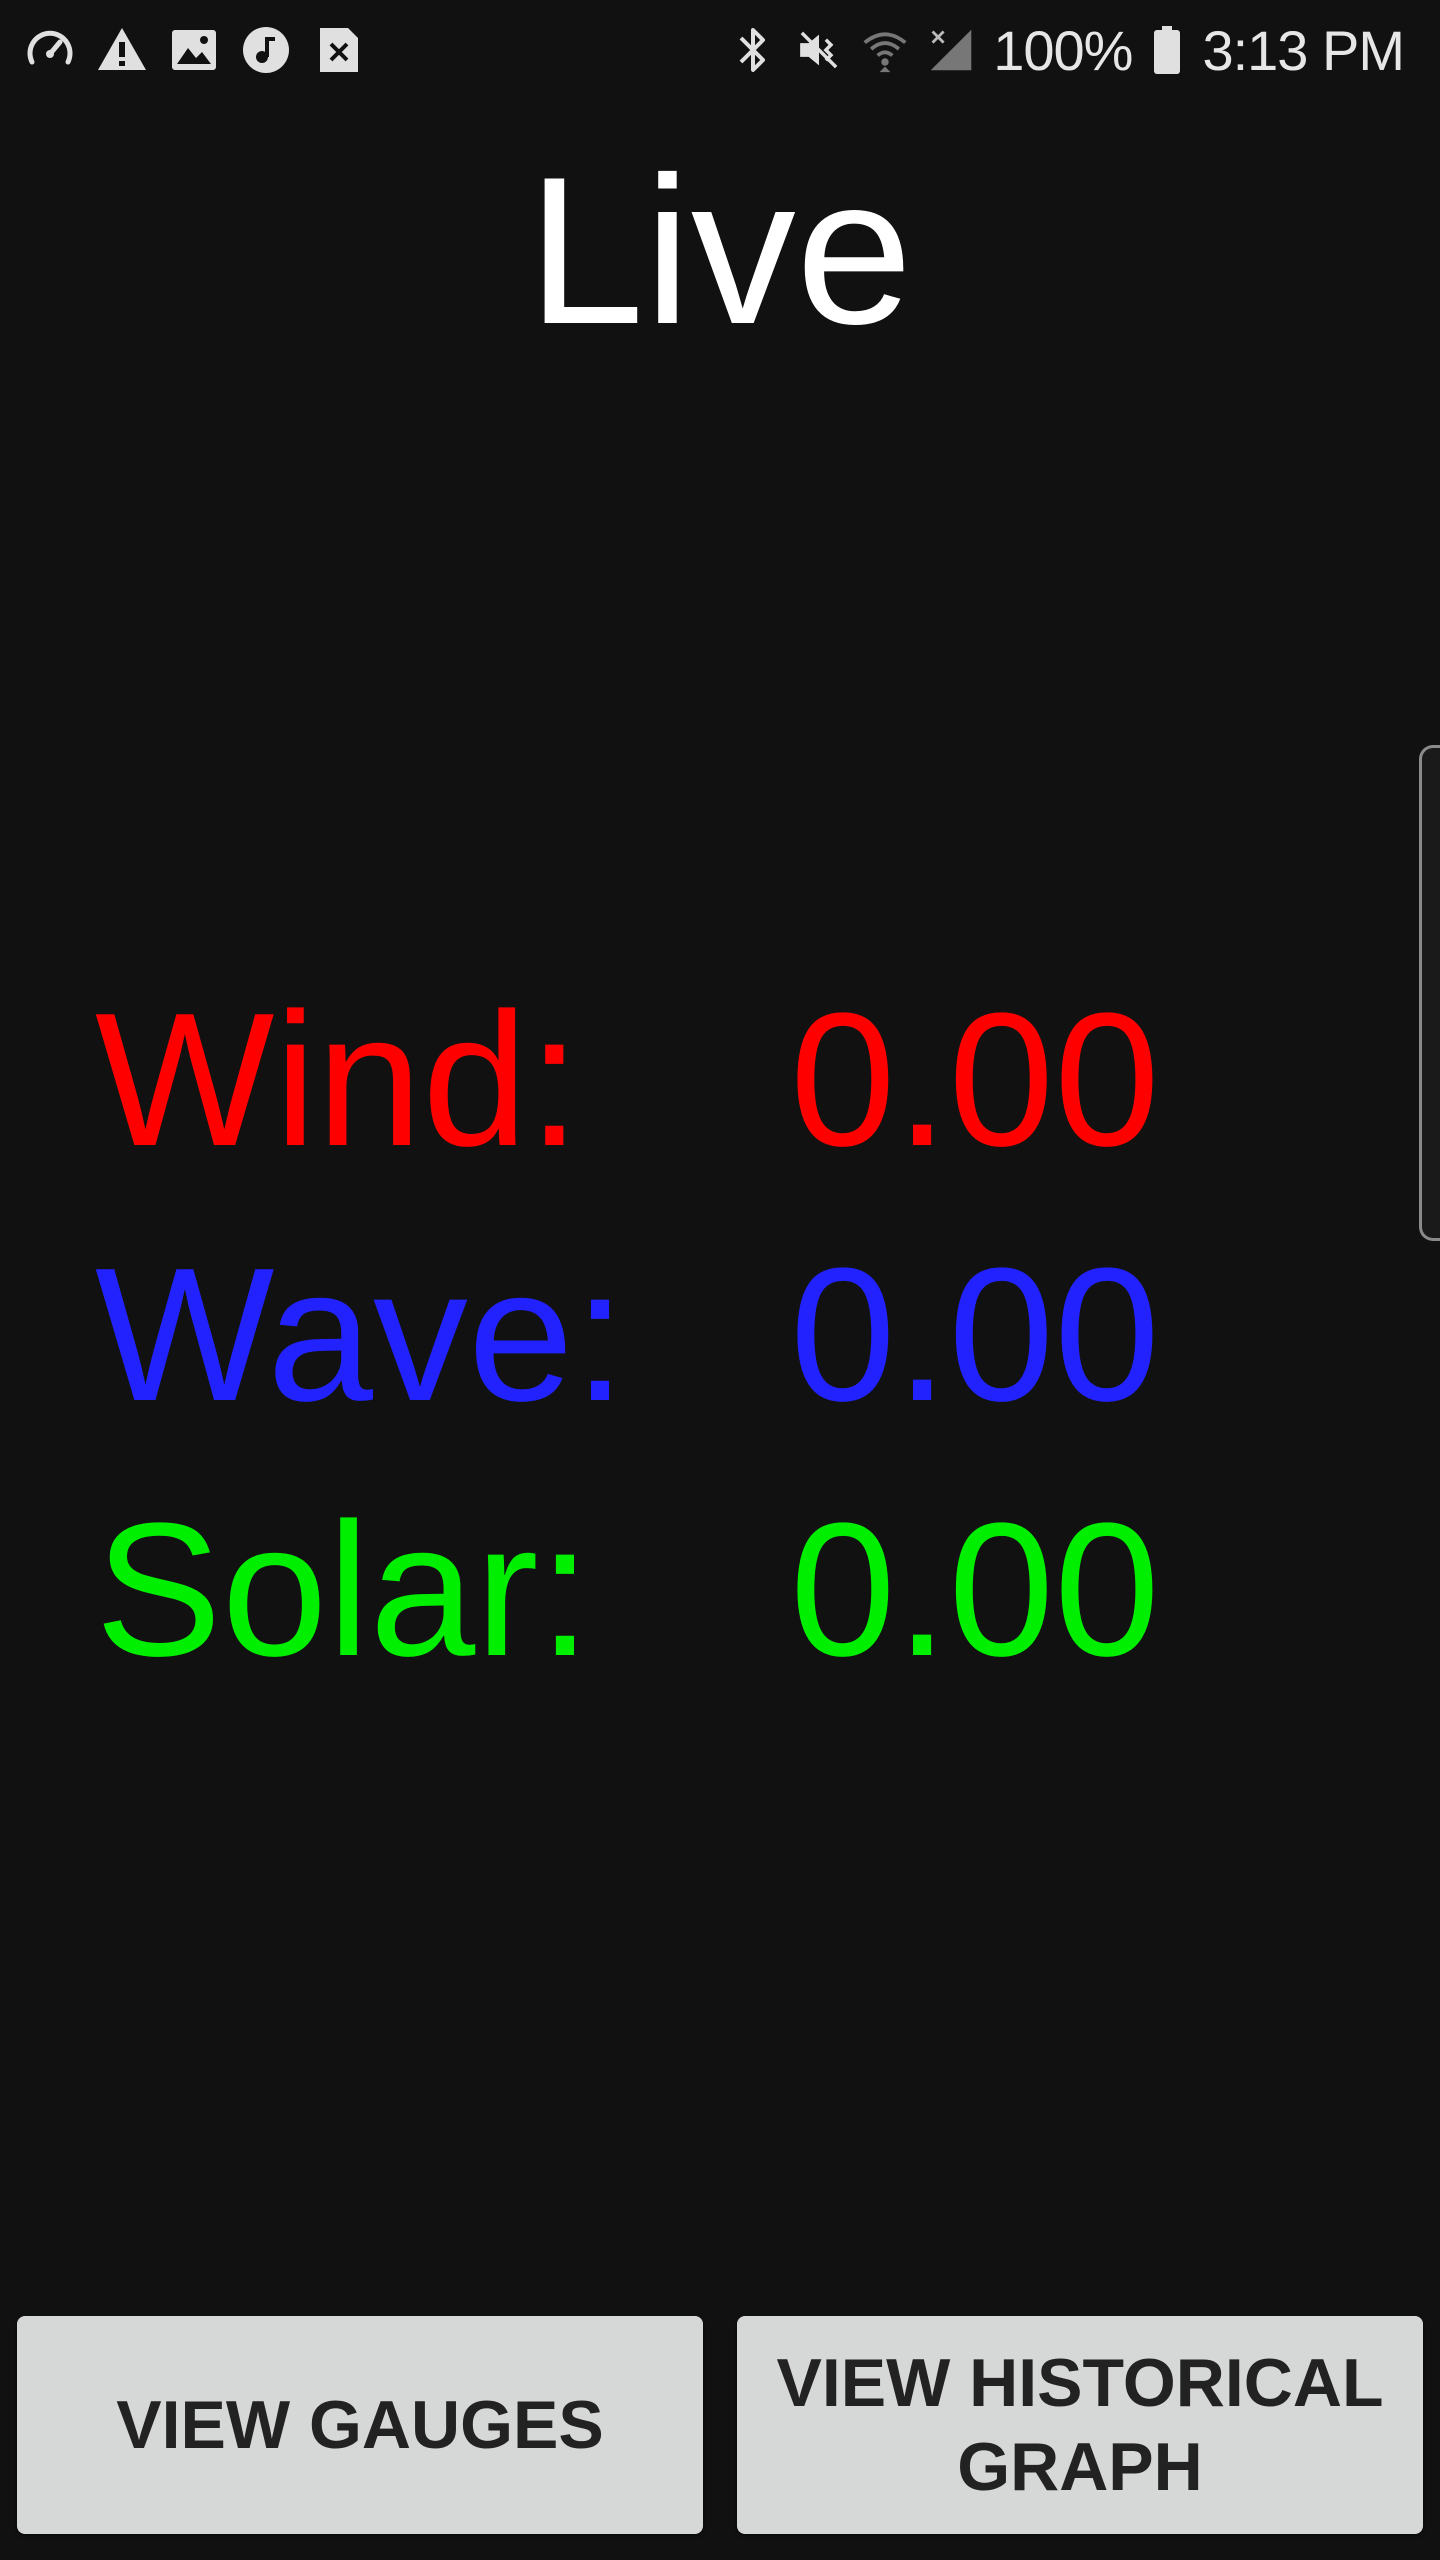 This screenshot has height=2560, width=1440. I want to click on system-status: 100% 3:13 PM, so click(1067, 50).